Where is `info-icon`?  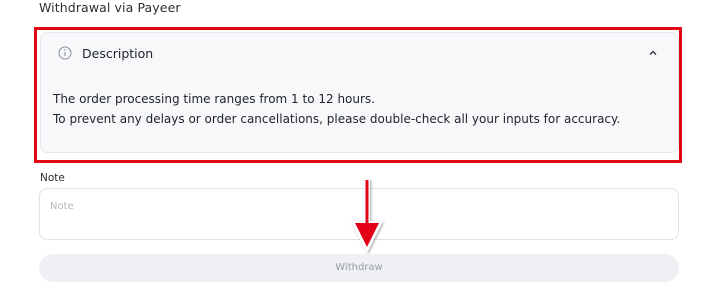 info-icon is located at coordinates (65, 53).